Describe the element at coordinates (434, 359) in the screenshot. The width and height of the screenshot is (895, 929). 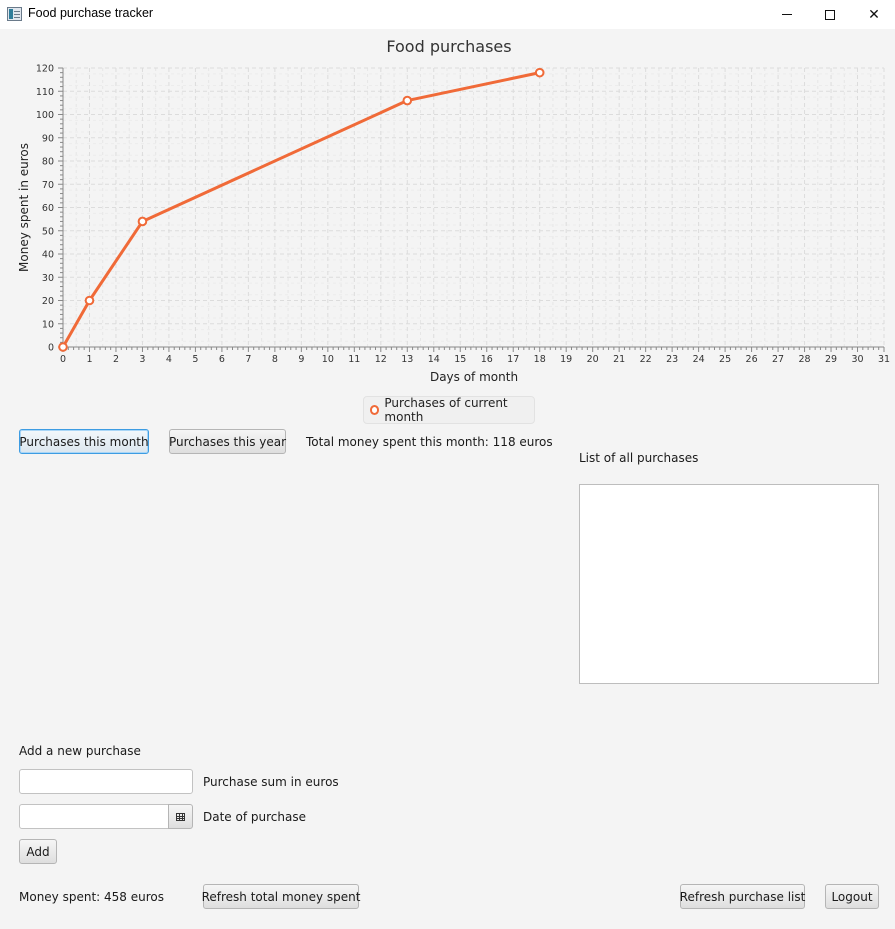
I see `x-tick-label: 14` at that location.